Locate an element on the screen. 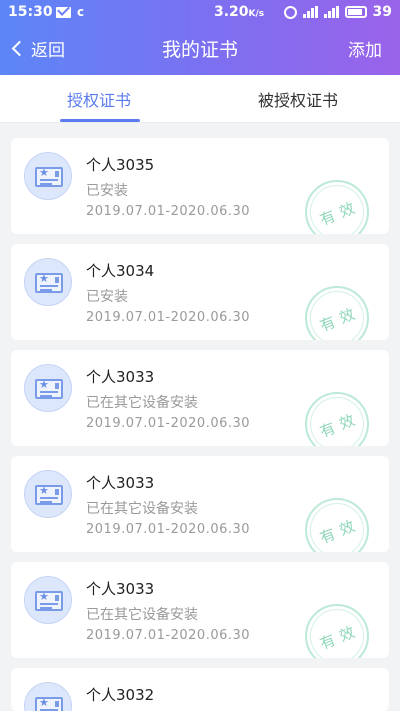 This screenshot has height=711, width=400. nav-bar: 返回 我的证书 添加 is located at coordinates (200, 48).